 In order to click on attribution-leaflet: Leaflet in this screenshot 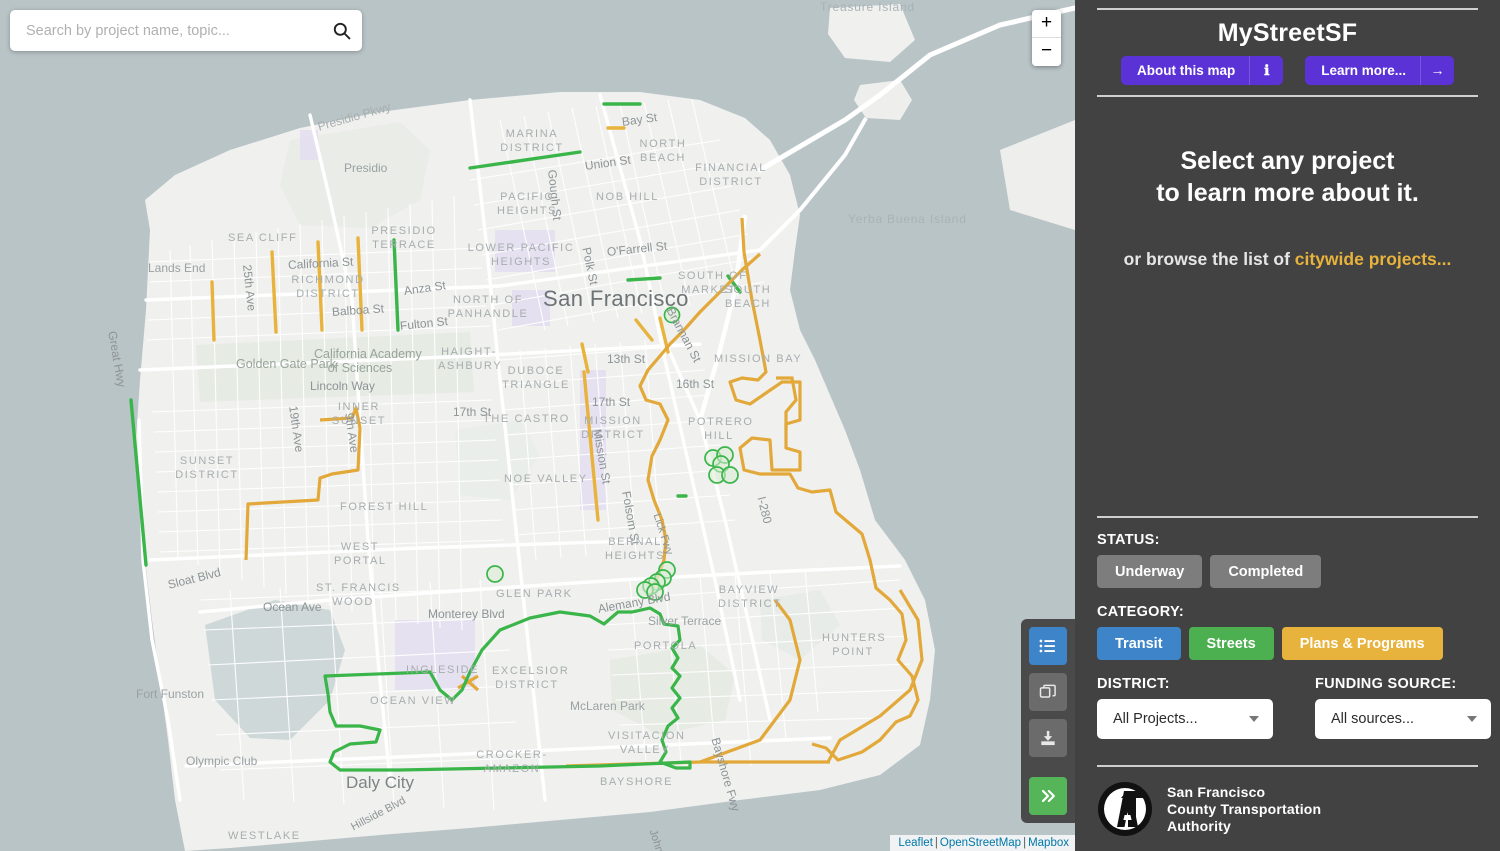, I will do `click(915, 843)`.